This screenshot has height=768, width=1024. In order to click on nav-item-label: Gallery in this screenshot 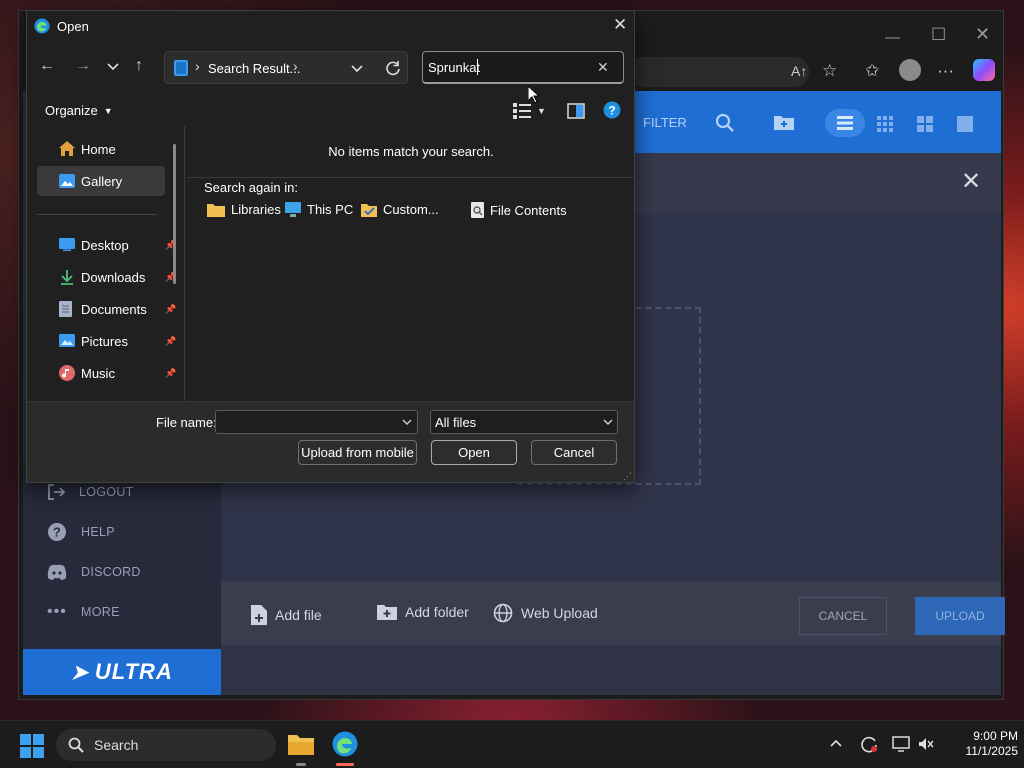, I will do `click(102, 181)`.